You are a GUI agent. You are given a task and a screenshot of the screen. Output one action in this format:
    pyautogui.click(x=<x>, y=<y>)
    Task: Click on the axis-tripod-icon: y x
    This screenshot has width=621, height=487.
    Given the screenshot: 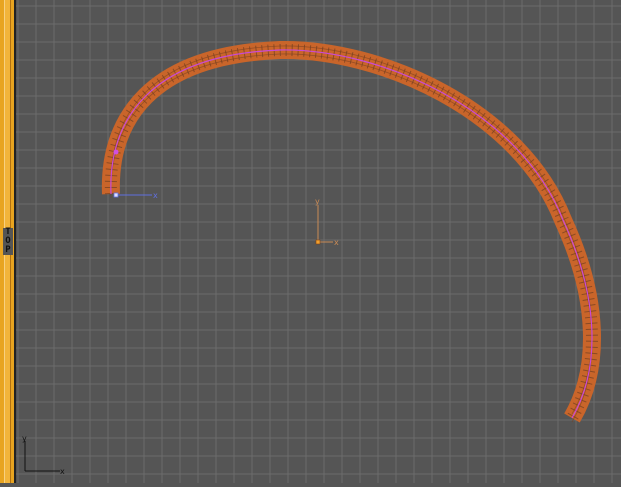 What is the action you would take?
    pyautogui.click(x=43, y=455)
    